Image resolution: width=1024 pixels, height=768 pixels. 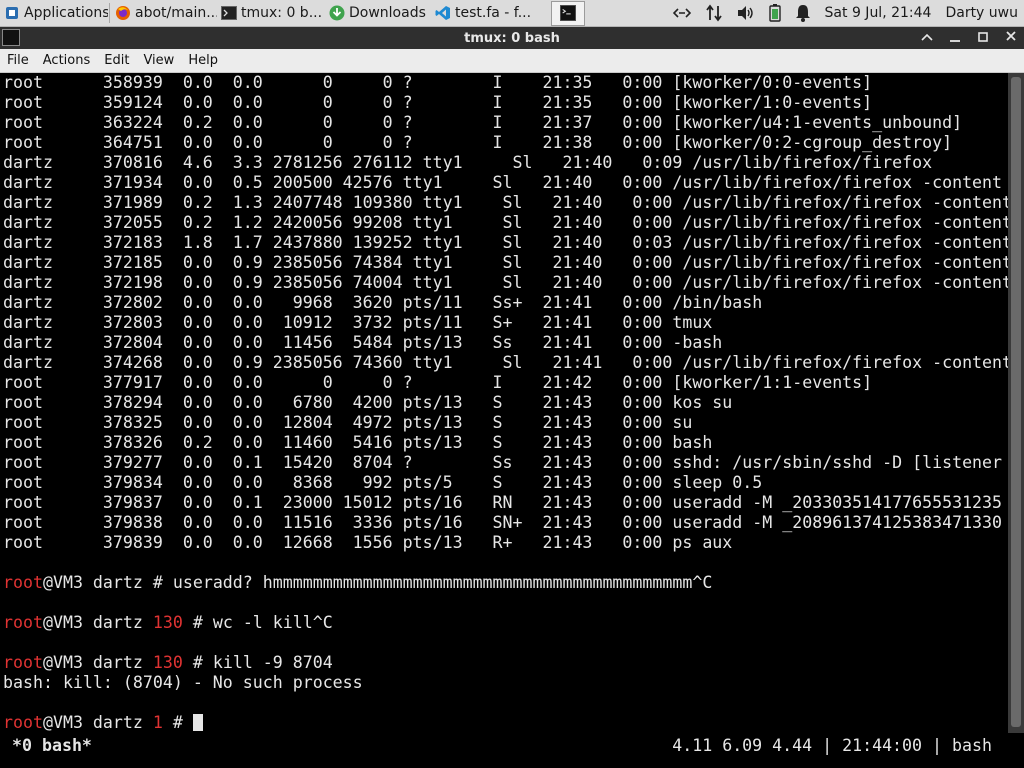 What do you see at coordinates (505, 723) in the screenshot?
I see `prompt-line-current: root@VM3 dartz 1 #` at bounding box center [505, 723].